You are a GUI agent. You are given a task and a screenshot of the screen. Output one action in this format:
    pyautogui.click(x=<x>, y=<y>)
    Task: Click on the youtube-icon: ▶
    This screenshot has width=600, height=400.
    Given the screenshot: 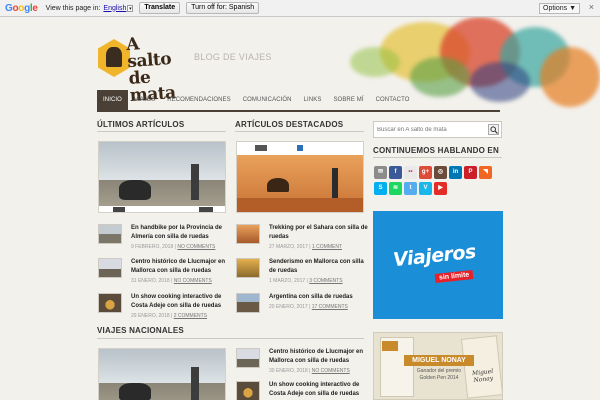 What is the action you would take?
    pyautogui.click(x=440, y=188)
    